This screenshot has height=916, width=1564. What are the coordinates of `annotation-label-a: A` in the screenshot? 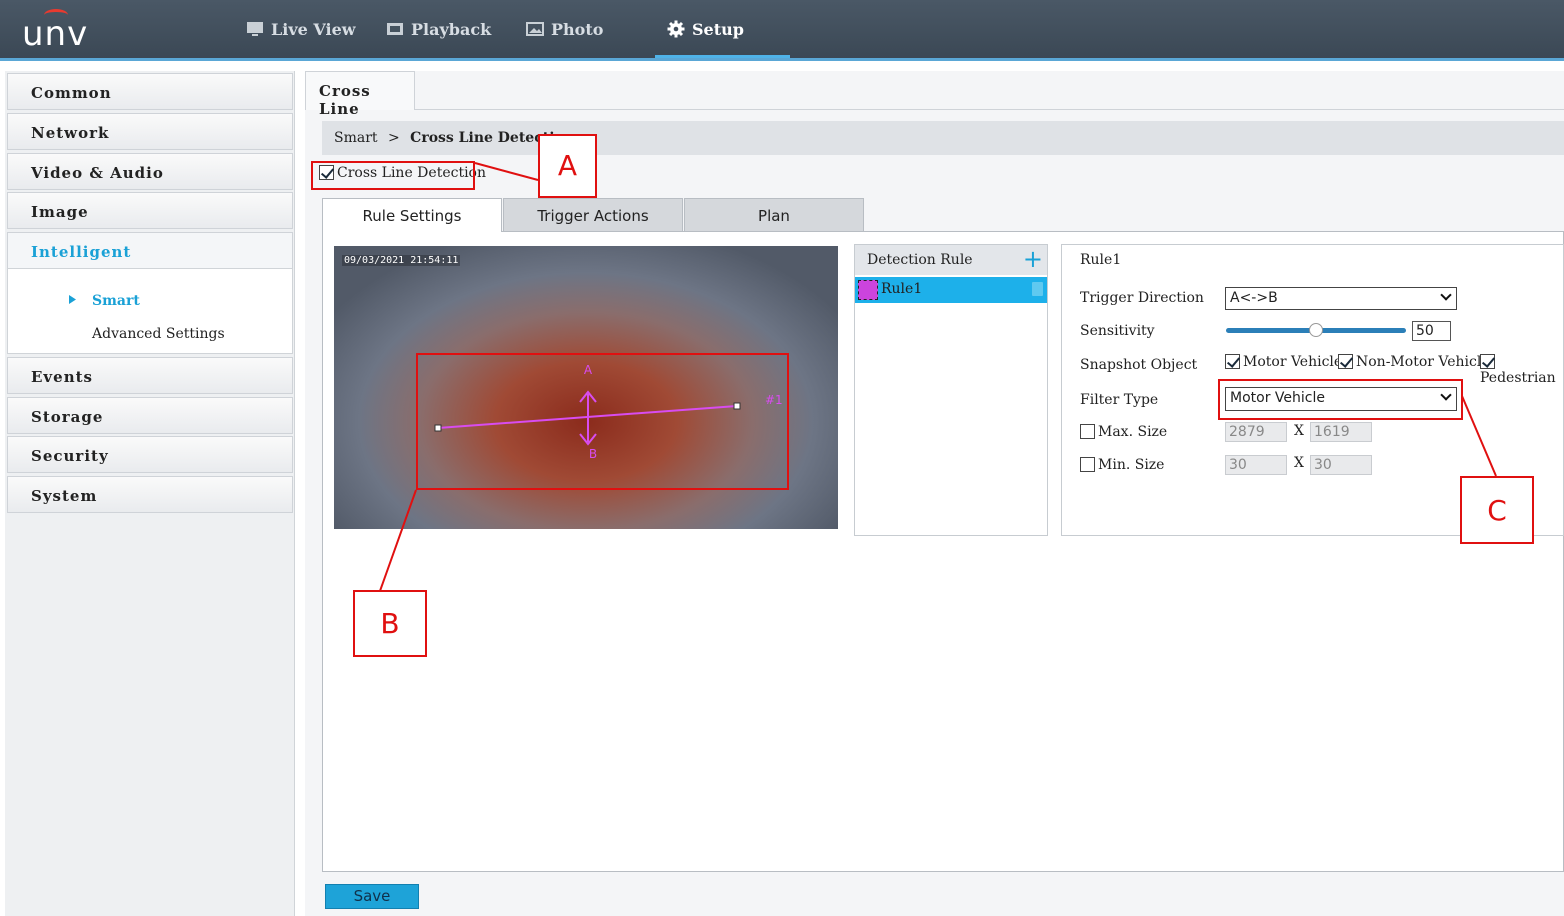 It's located at (567, 166).